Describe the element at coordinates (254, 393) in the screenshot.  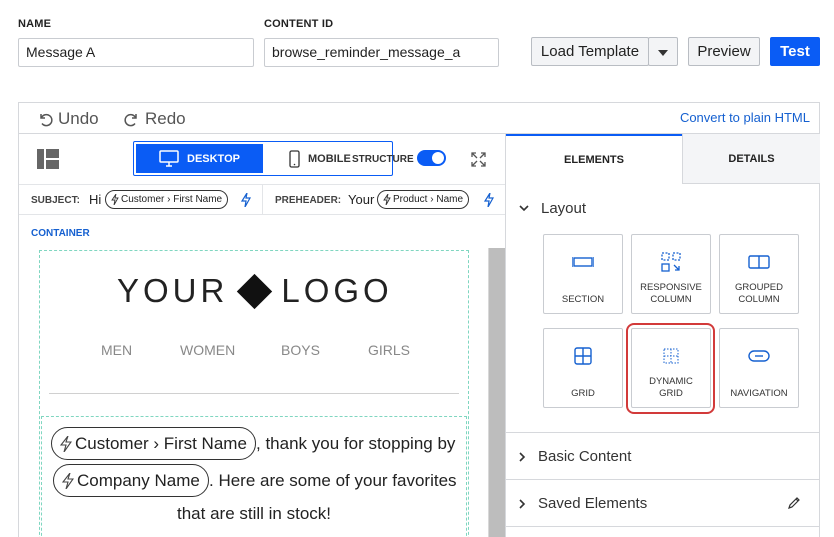
I see `divider-line` at that location.